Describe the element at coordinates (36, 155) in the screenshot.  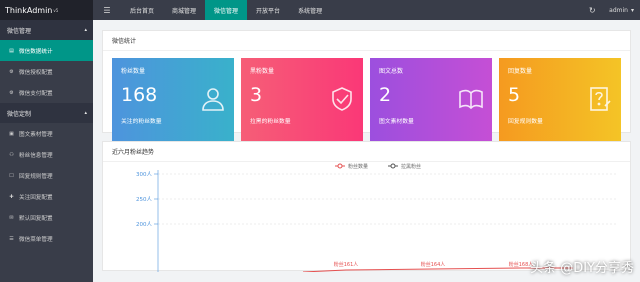
I see `sidebar-item-label: 粉丝信息管理` at that location.